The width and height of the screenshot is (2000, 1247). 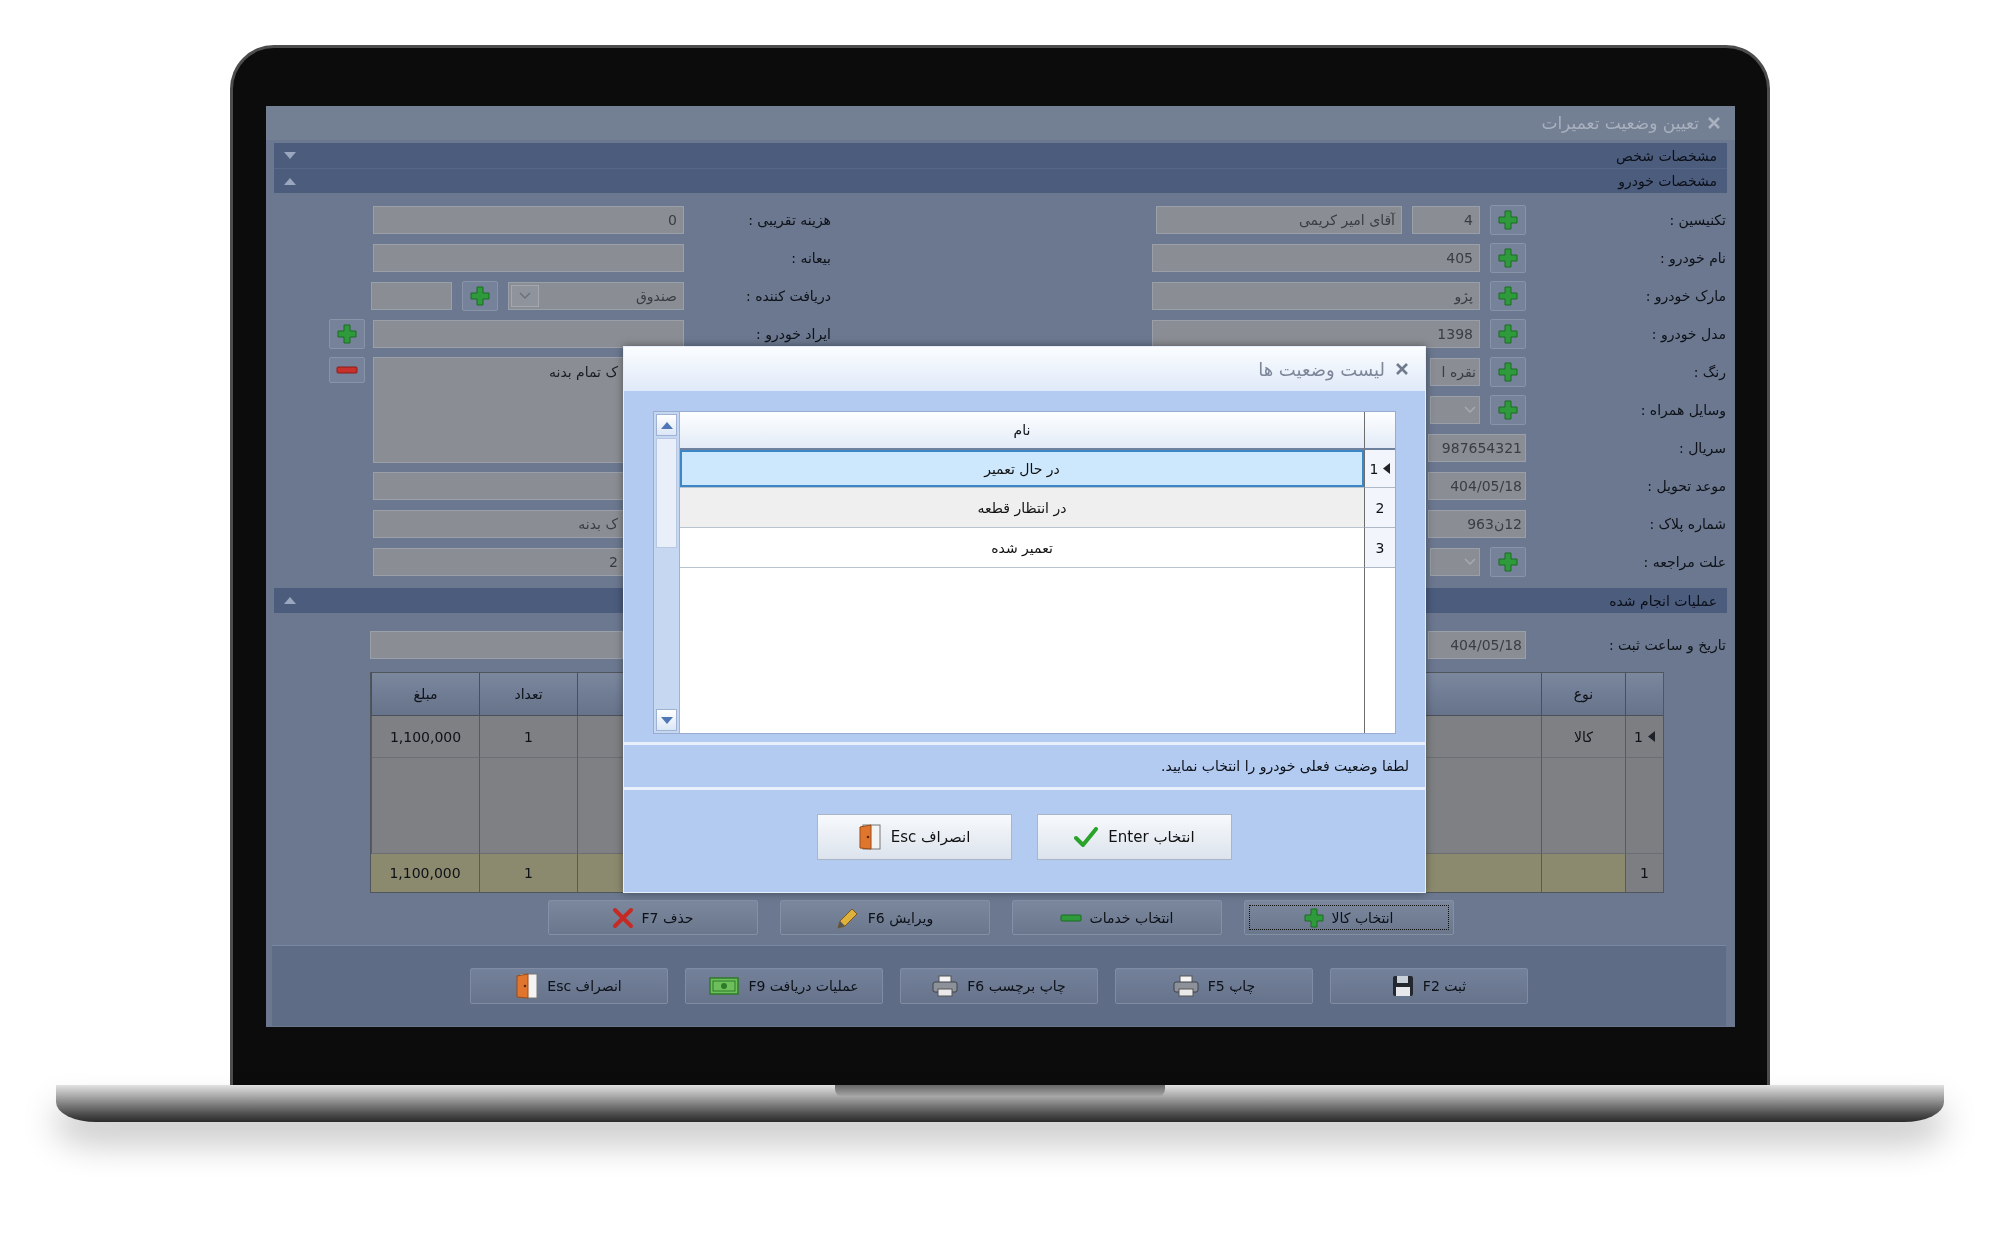 I want to click on scroll-up-button, so click(x=666, y=425).